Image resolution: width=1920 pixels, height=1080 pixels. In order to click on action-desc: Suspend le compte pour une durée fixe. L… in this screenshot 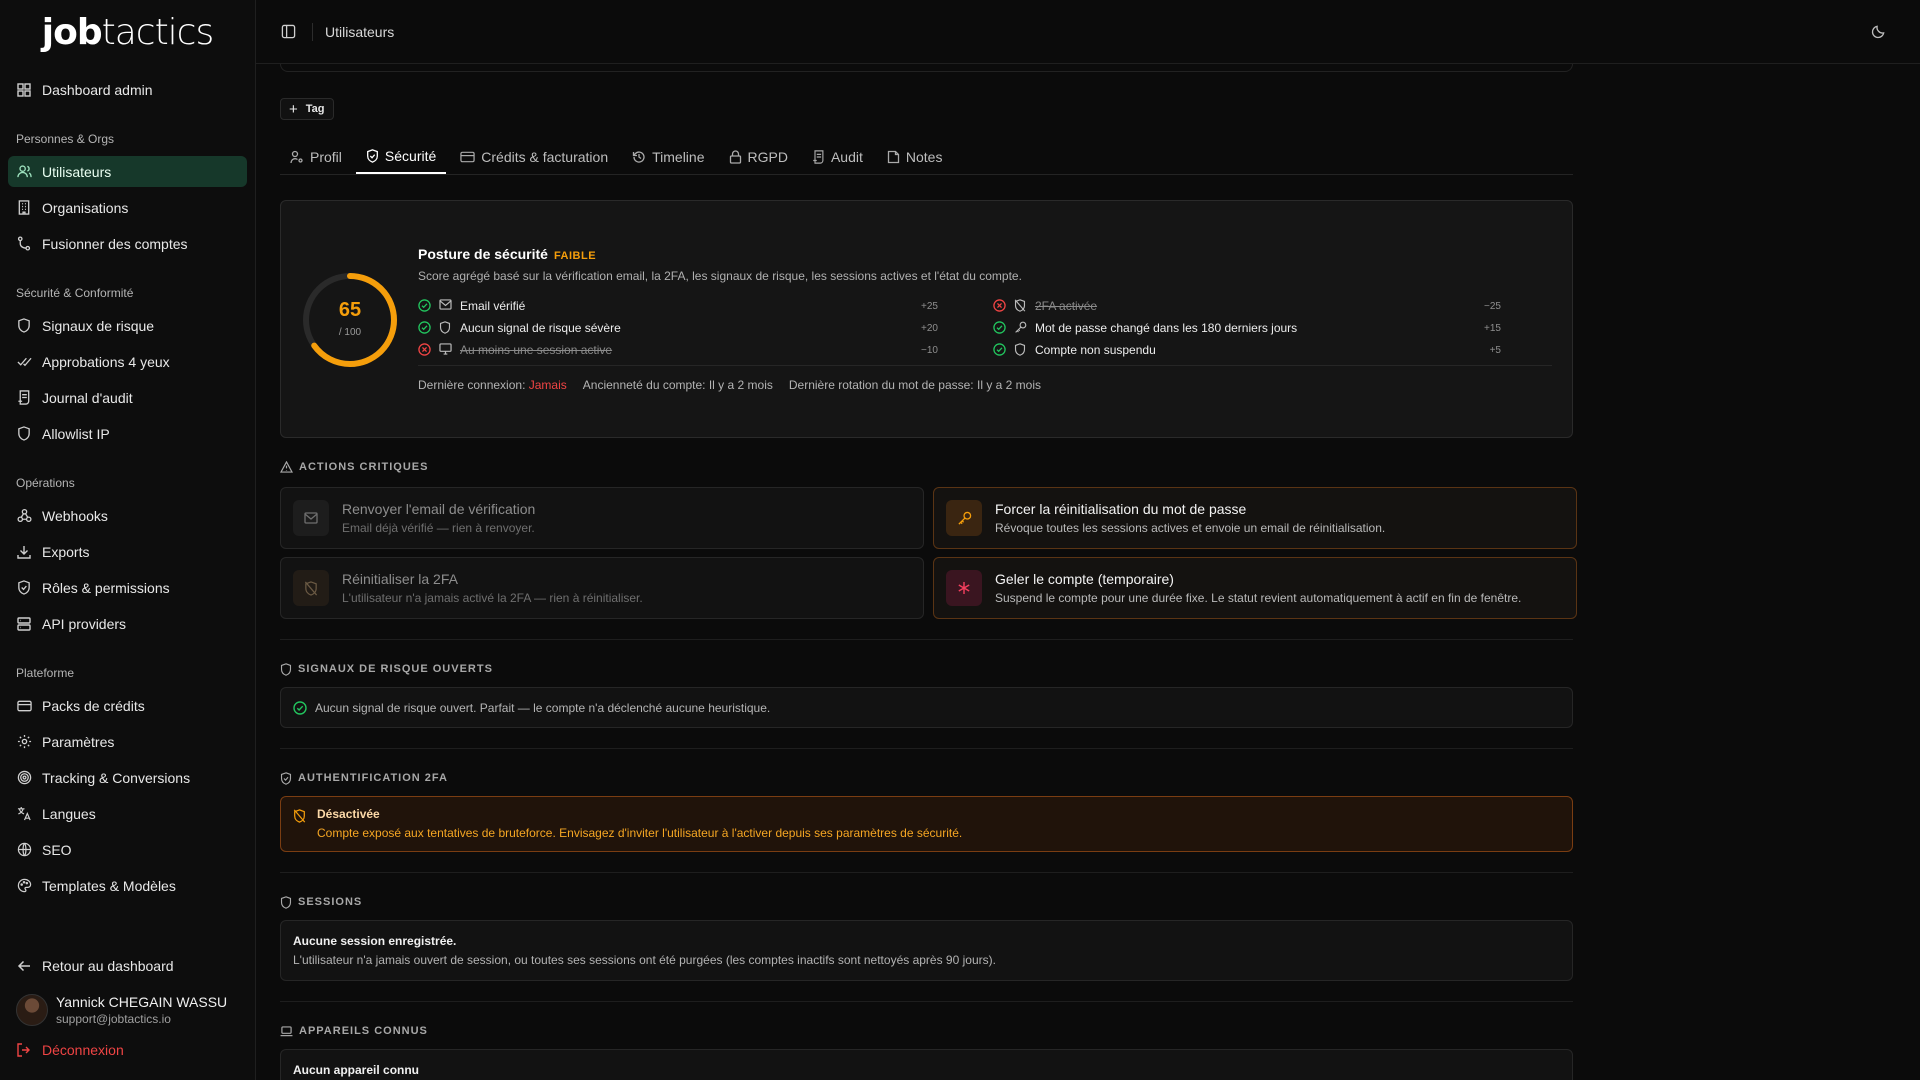, I will do `click(1258, 598)`.